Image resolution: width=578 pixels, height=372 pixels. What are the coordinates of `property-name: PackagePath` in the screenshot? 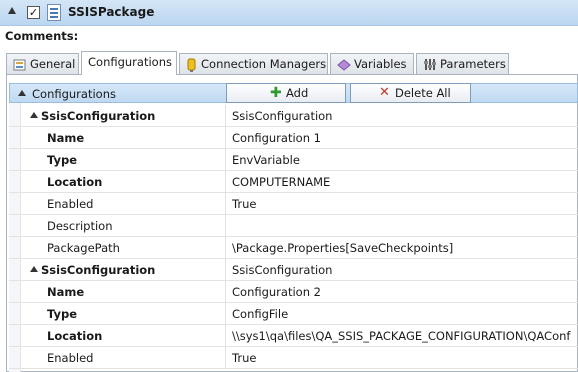 It's located at (83, 248).